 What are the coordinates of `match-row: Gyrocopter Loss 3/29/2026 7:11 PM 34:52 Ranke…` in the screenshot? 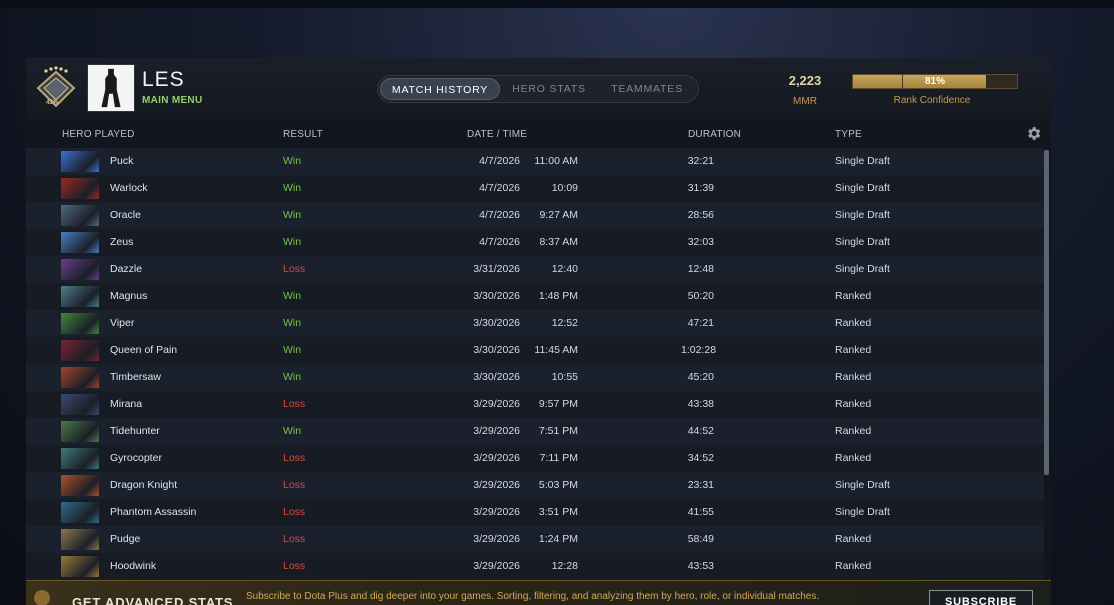 It's located at (535, 458).